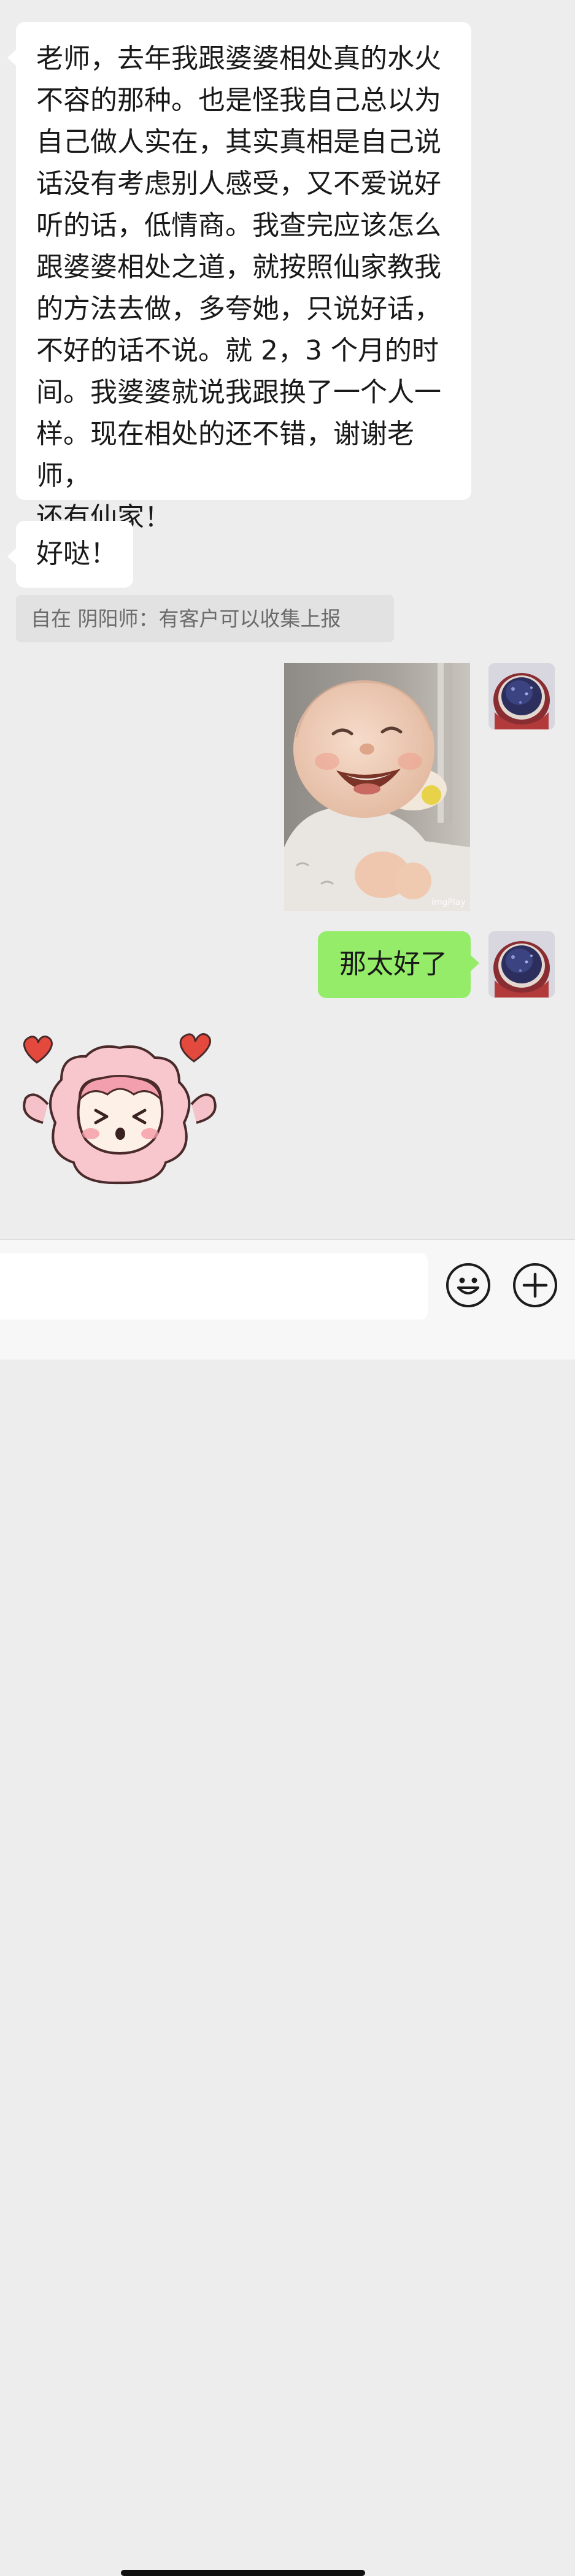  I want to click on message-line: 话没有考虑别人感受，又不爱说好, so click(238, 184).